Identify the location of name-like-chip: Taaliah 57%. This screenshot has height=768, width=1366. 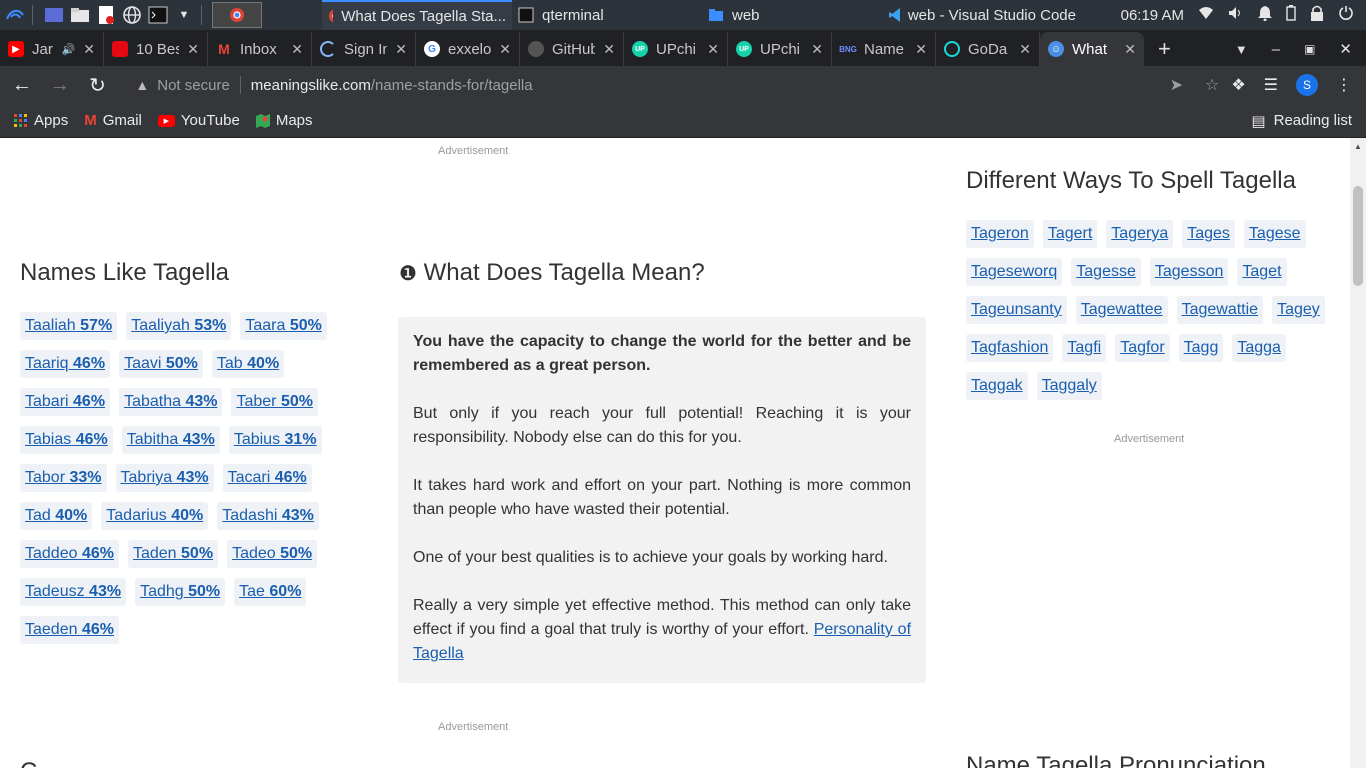
(69, 326).